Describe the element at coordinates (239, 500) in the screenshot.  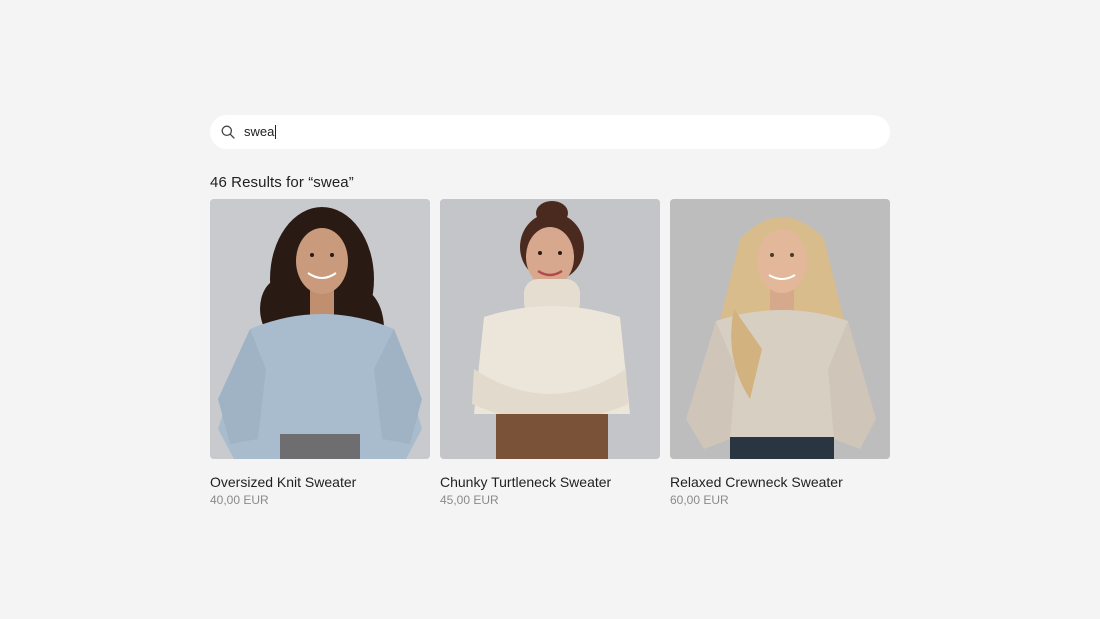
I see `product-price: 40,00 EUR` at that location.